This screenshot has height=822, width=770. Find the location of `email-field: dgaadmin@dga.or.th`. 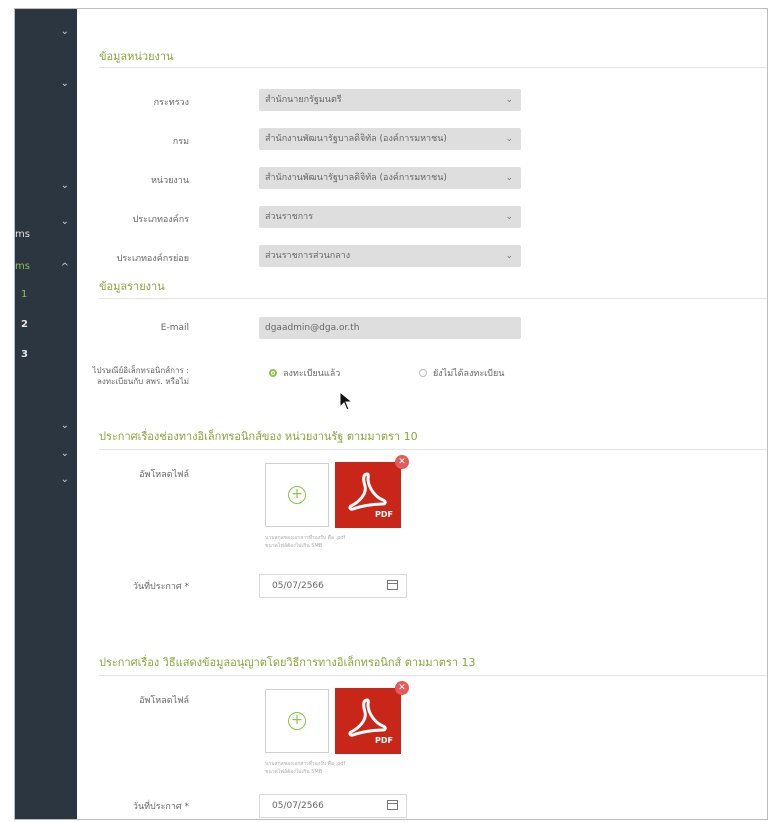

email-field: dgaadmin@dga.or.th is located at coordinates (390, 328).